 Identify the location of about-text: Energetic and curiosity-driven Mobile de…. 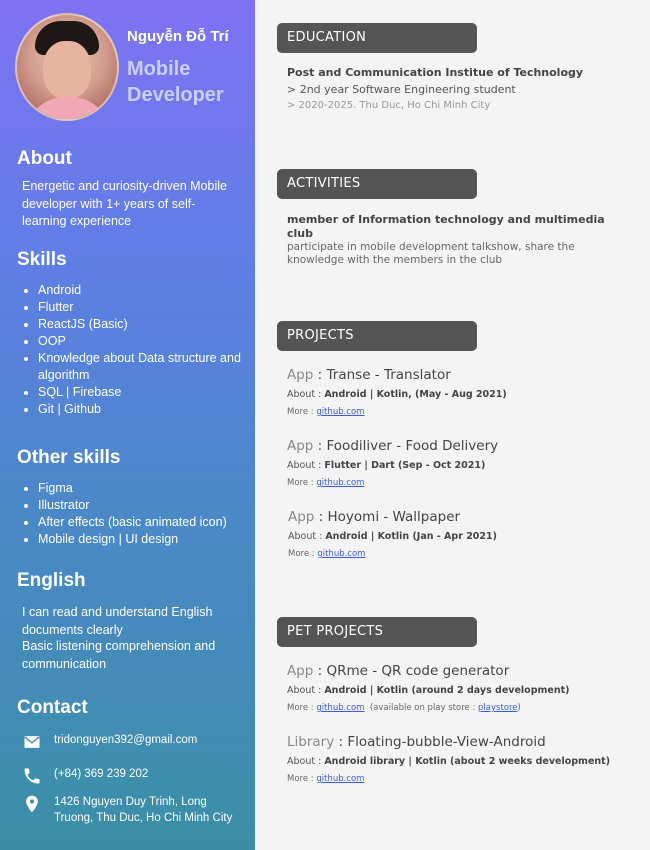
(124, 203).